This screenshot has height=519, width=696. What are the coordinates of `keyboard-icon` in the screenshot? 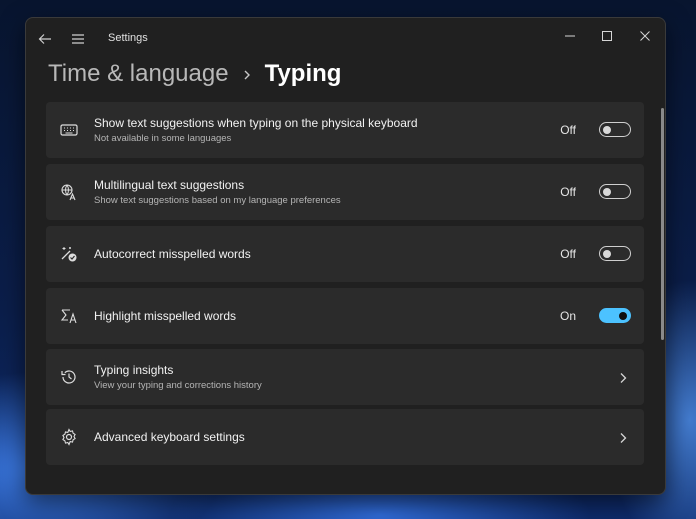 It's located at (69, 130).